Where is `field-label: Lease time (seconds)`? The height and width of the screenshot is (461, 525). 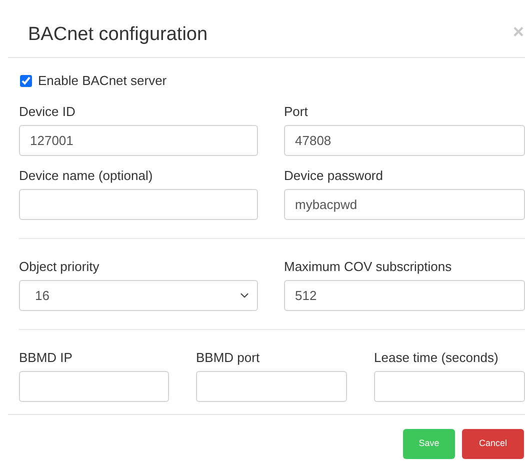
field-label: Lease time (seconds) is located at coordinates (437, 358).